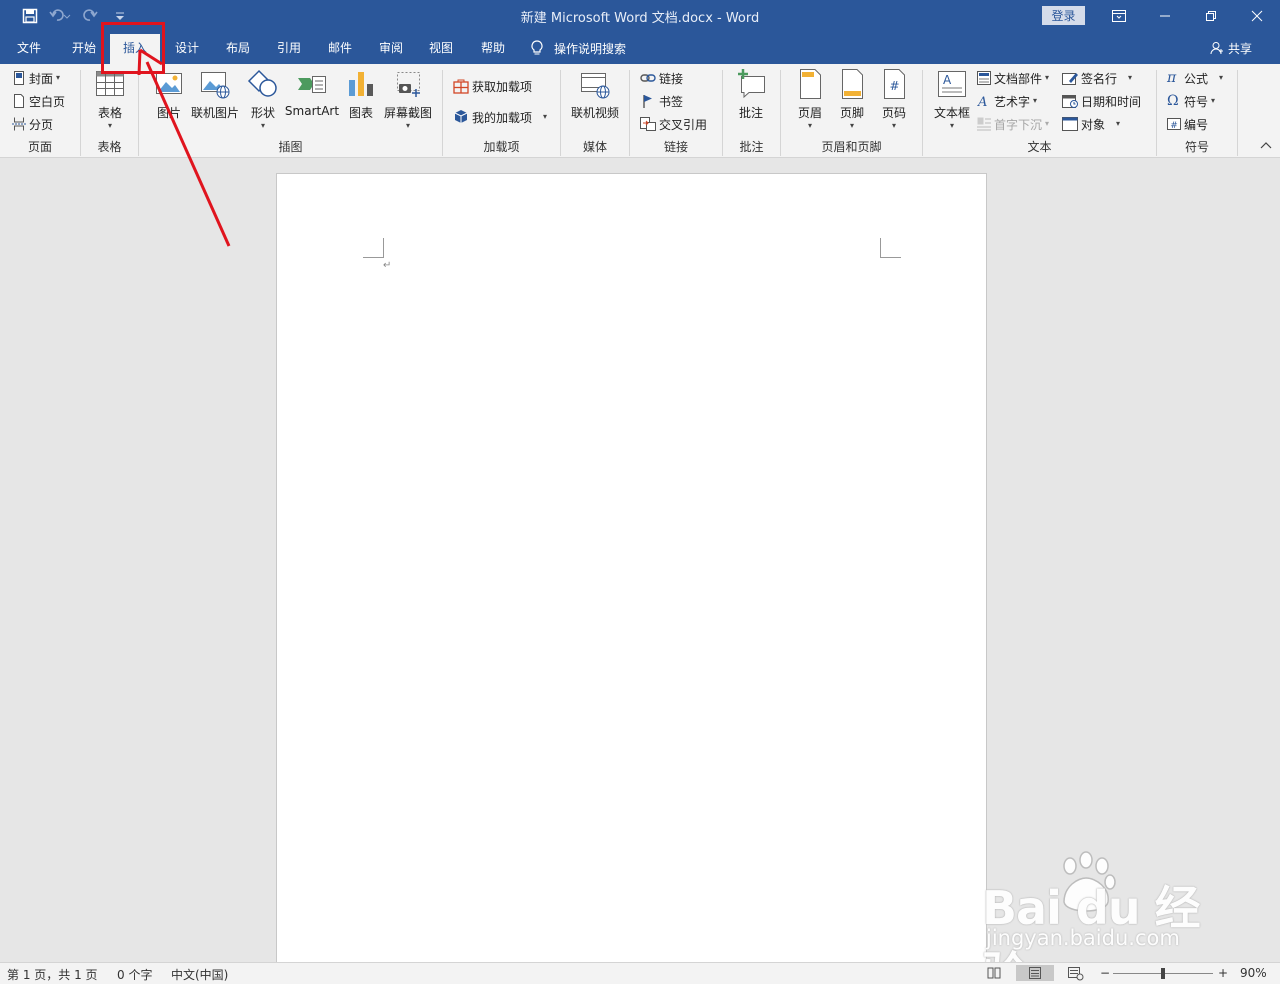 The image size is (1280, 984). I want to click on equation-button: π 公式 ▾, so click(1195, 78).